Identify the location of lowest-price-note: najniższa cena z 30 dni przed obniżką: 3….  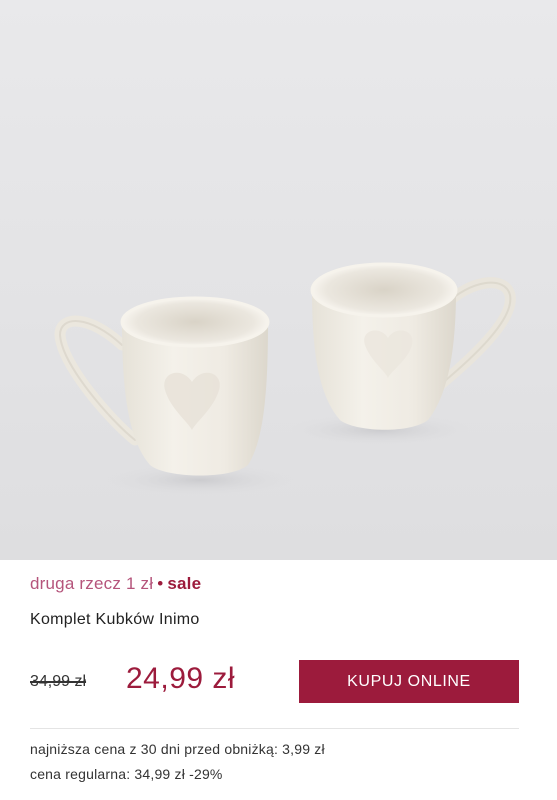
(177, 749).